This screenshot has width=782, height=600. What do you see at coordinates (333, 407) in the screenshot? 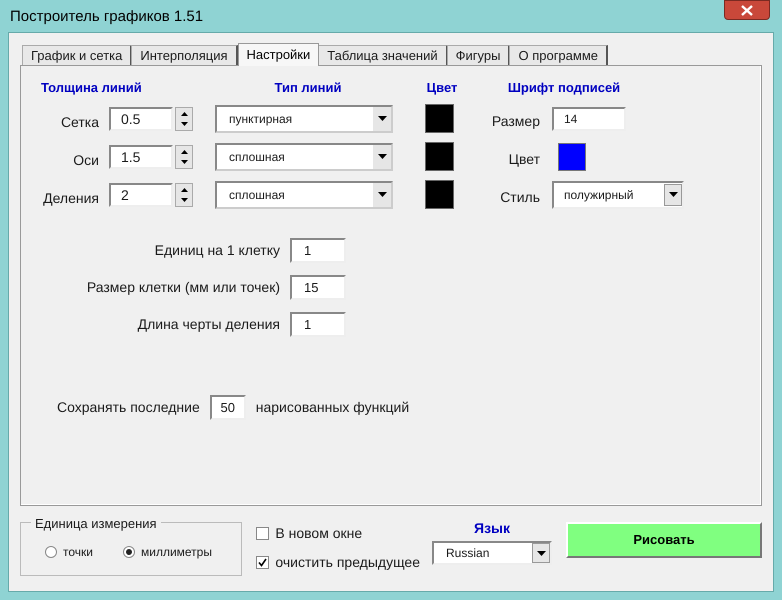
I see `history-label: нарисованных функций` at bounding box center [333, 407].